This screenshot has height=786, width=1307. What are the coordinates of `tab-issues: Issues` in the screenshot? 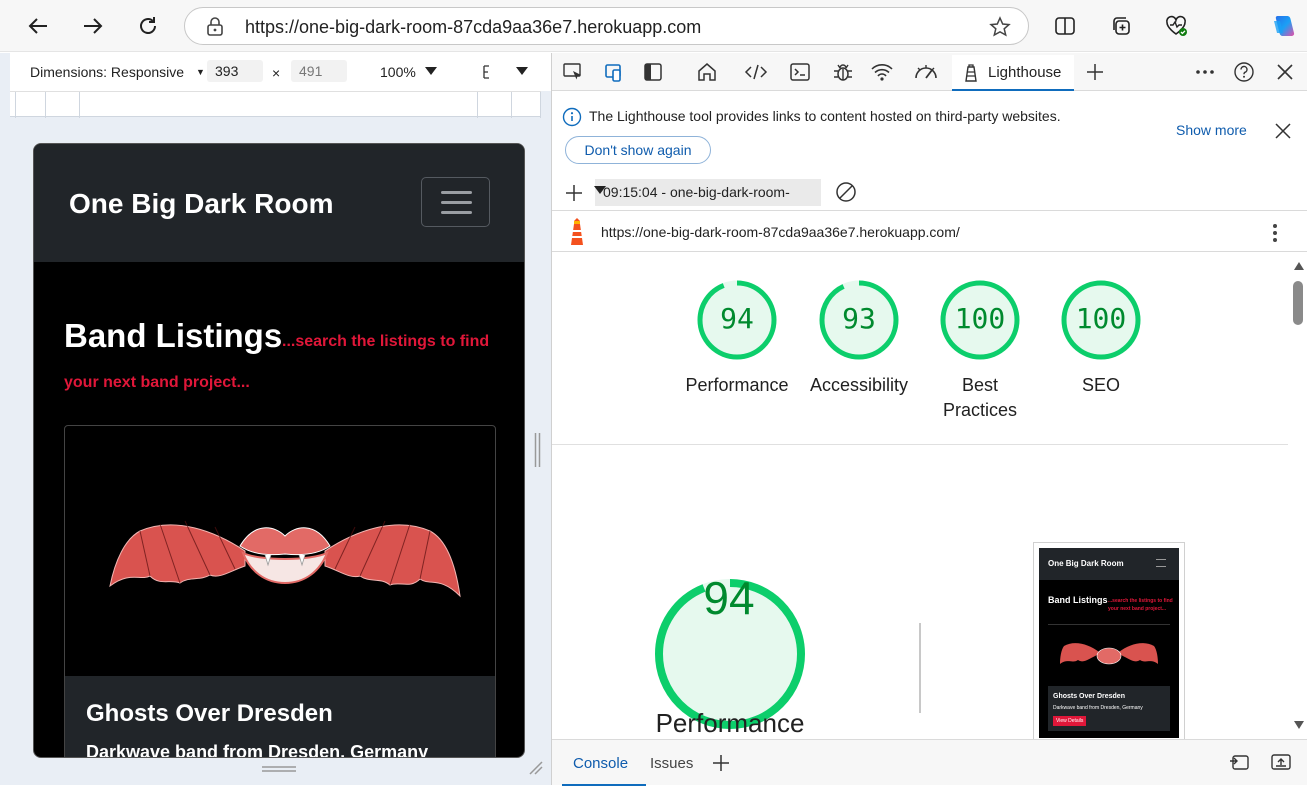 It's located at (671, 763).